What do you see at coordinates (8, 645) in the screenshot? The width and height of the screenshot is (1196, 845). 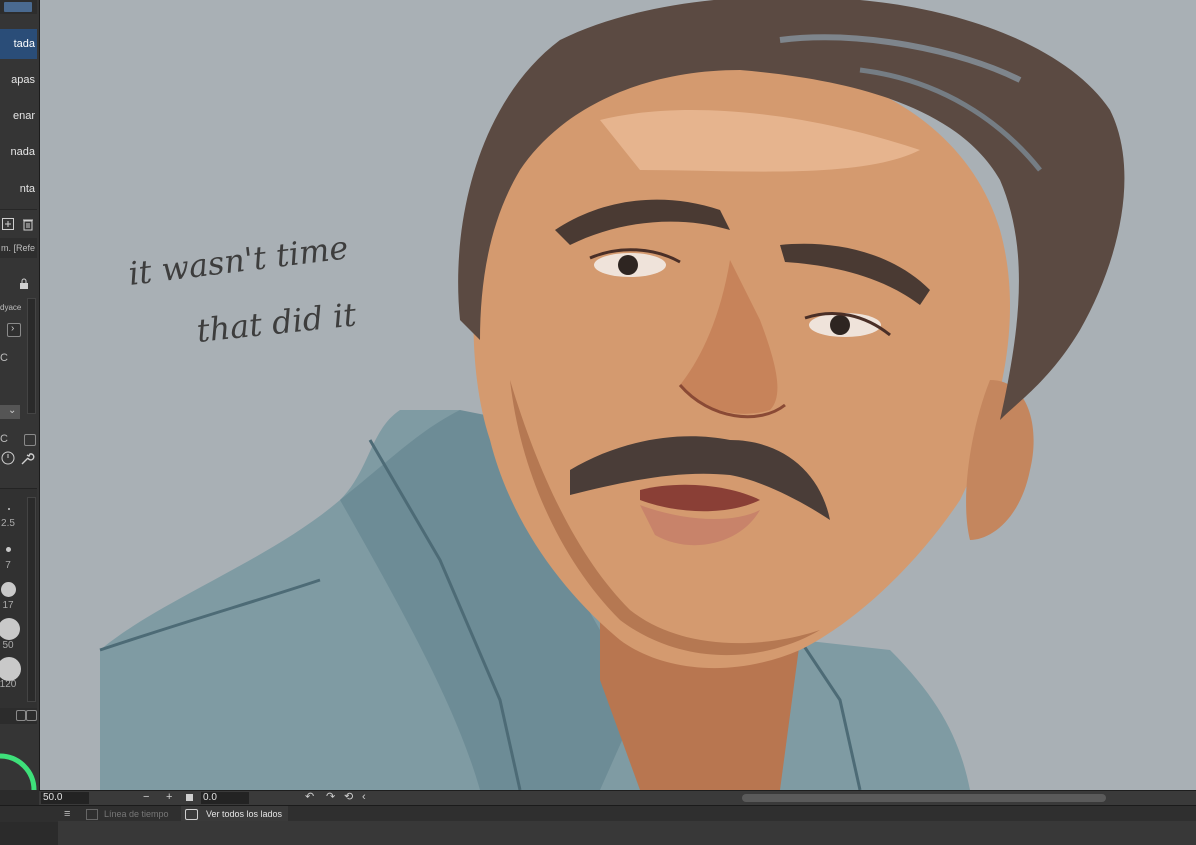 I see `brush-size-label: 50` at bounding box center [8, 645].